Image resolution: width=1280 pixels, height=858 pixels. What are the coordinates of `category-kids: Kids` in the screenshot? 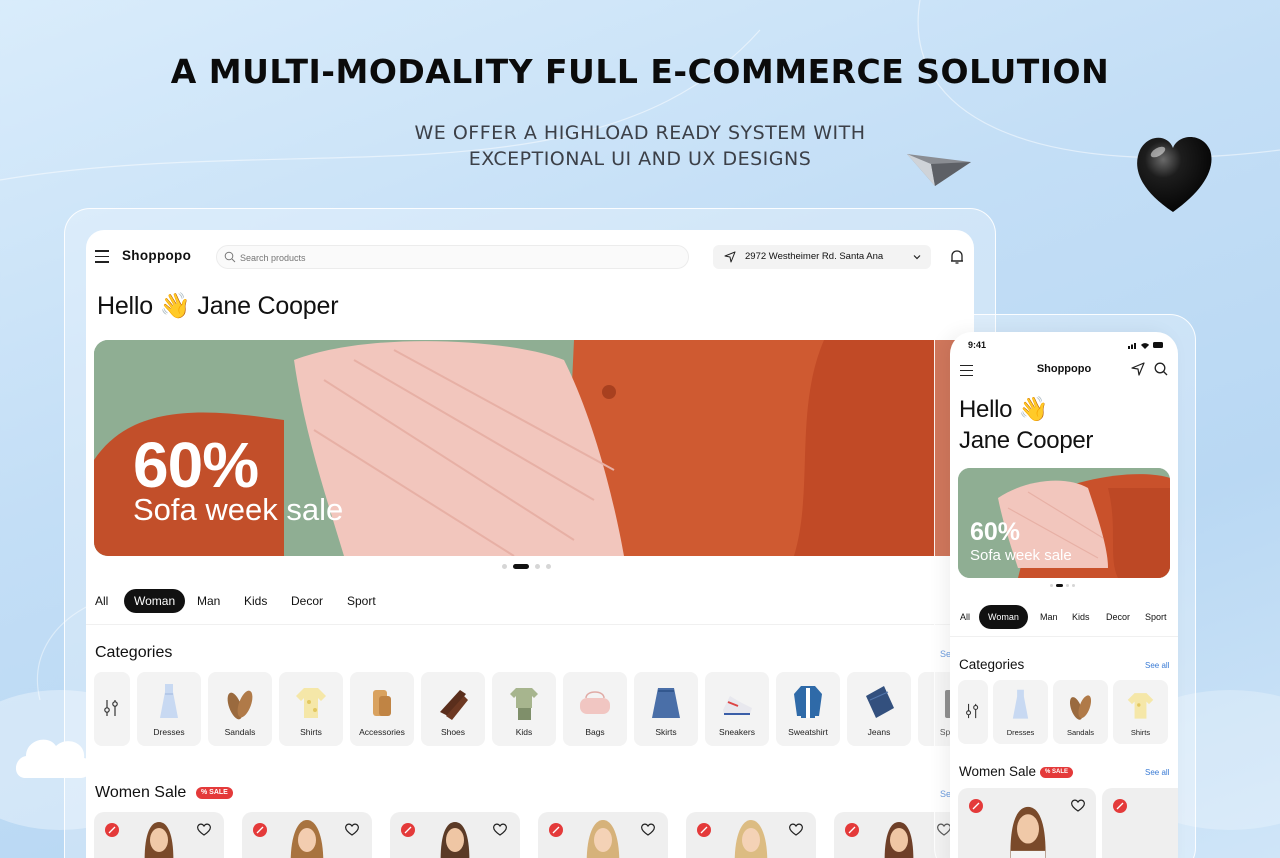 It's located at (524, 709).